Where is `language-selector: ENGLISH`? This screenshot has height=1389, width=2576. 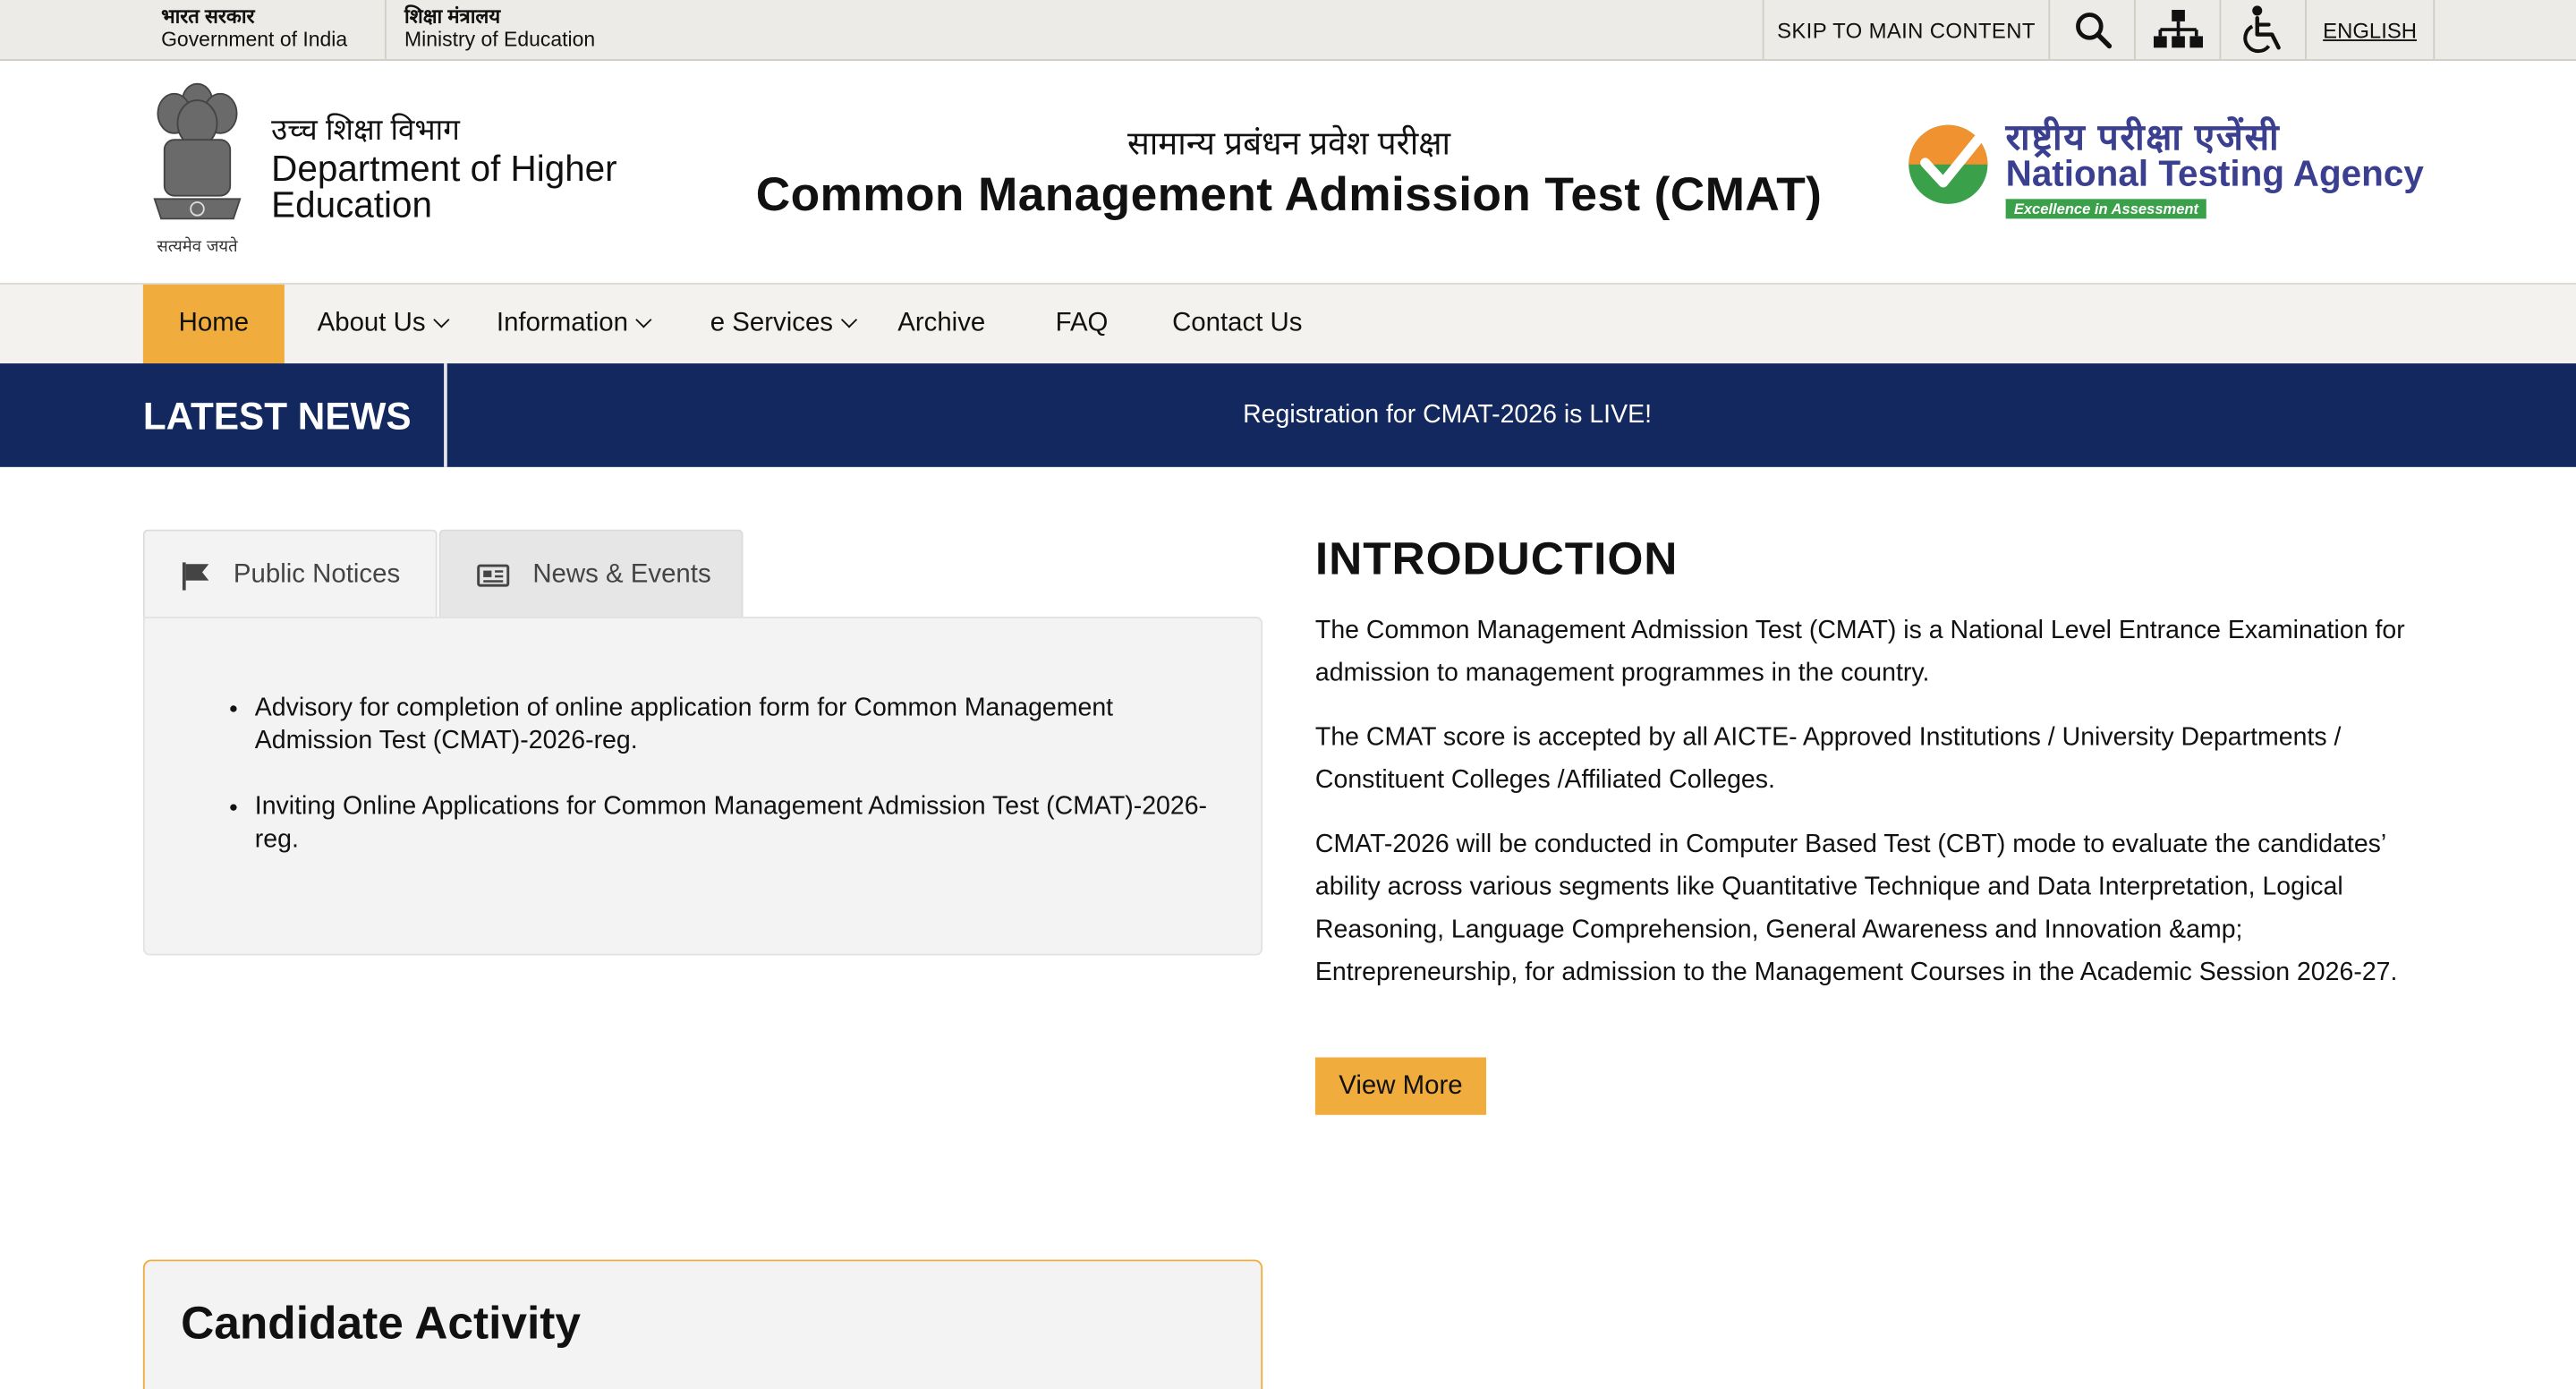 language-selector: ENGLISH is located at coordinates (2370, 30).